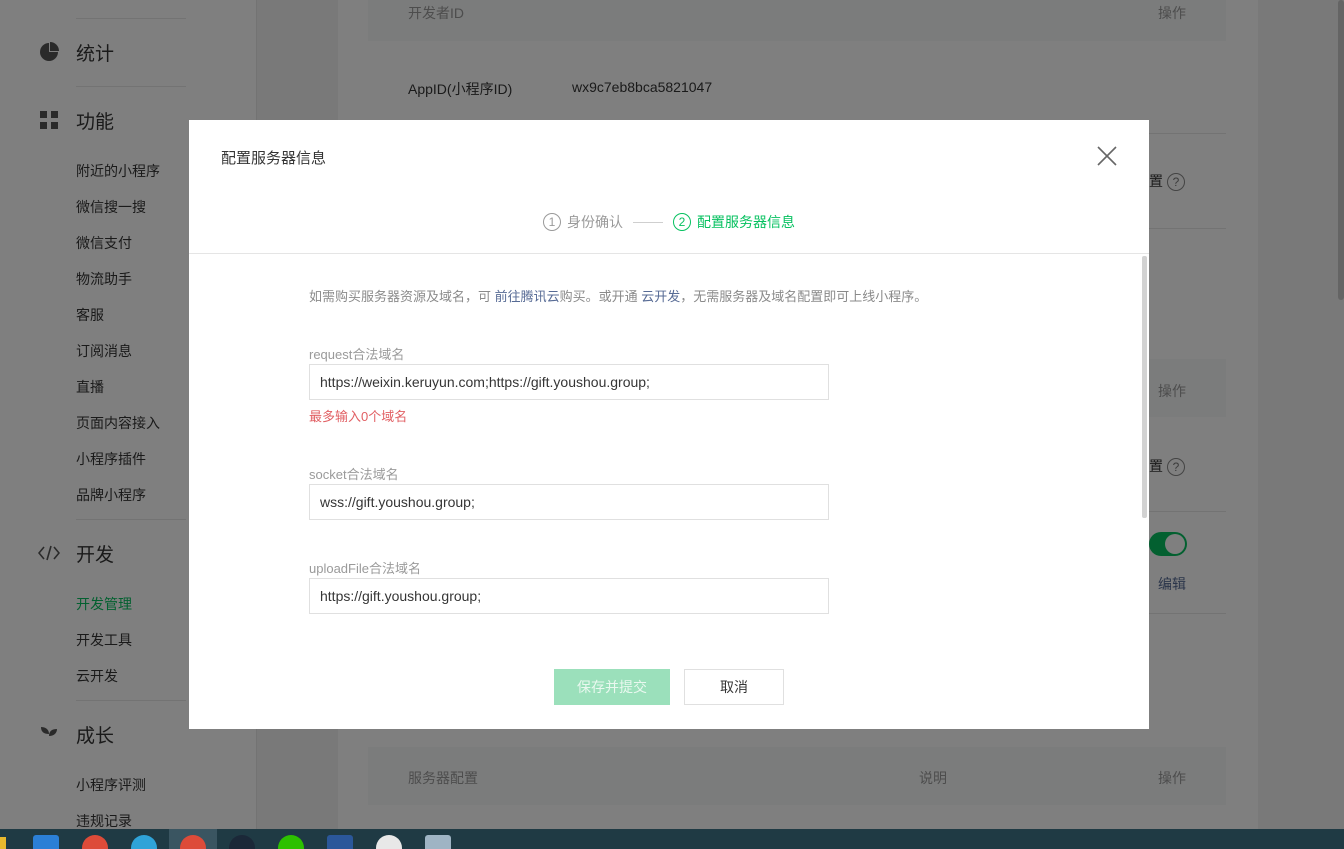 The width and height of the screenshot is (1344, 849). What do you see at coordinates (569, 502) in the screenshot?
I see `socket-domain-input: wss://gift.youshou.group;` at bounding box center [569, 502].